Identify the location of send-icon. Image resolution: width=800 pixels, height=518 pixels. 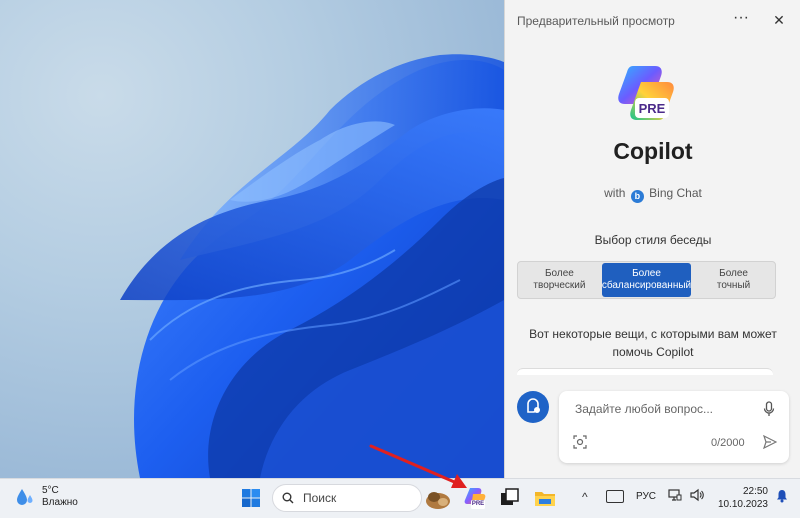
(770, 442).